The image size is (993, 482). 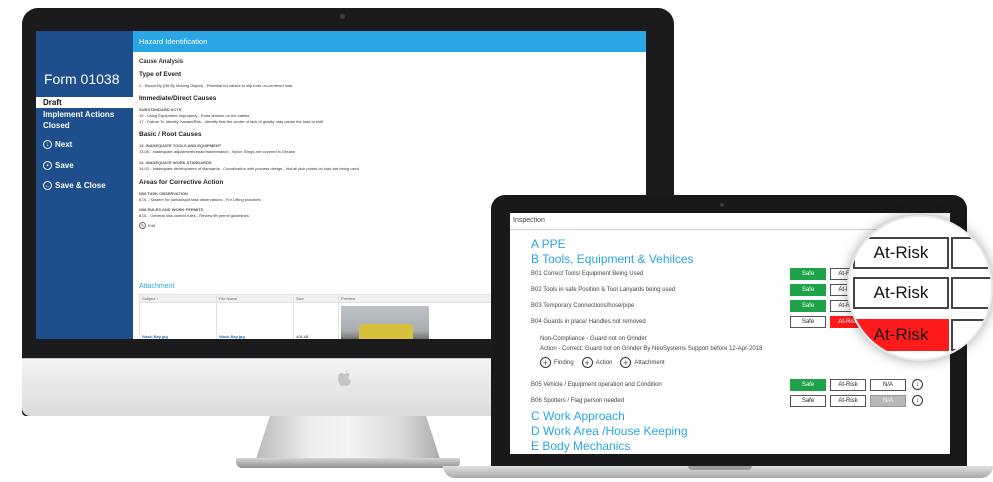 What do you see at coordinates (161, 62) in the screenshot?
I see `cause-analysis-heading: Cause Analysis` at bounding box center [161, 62].